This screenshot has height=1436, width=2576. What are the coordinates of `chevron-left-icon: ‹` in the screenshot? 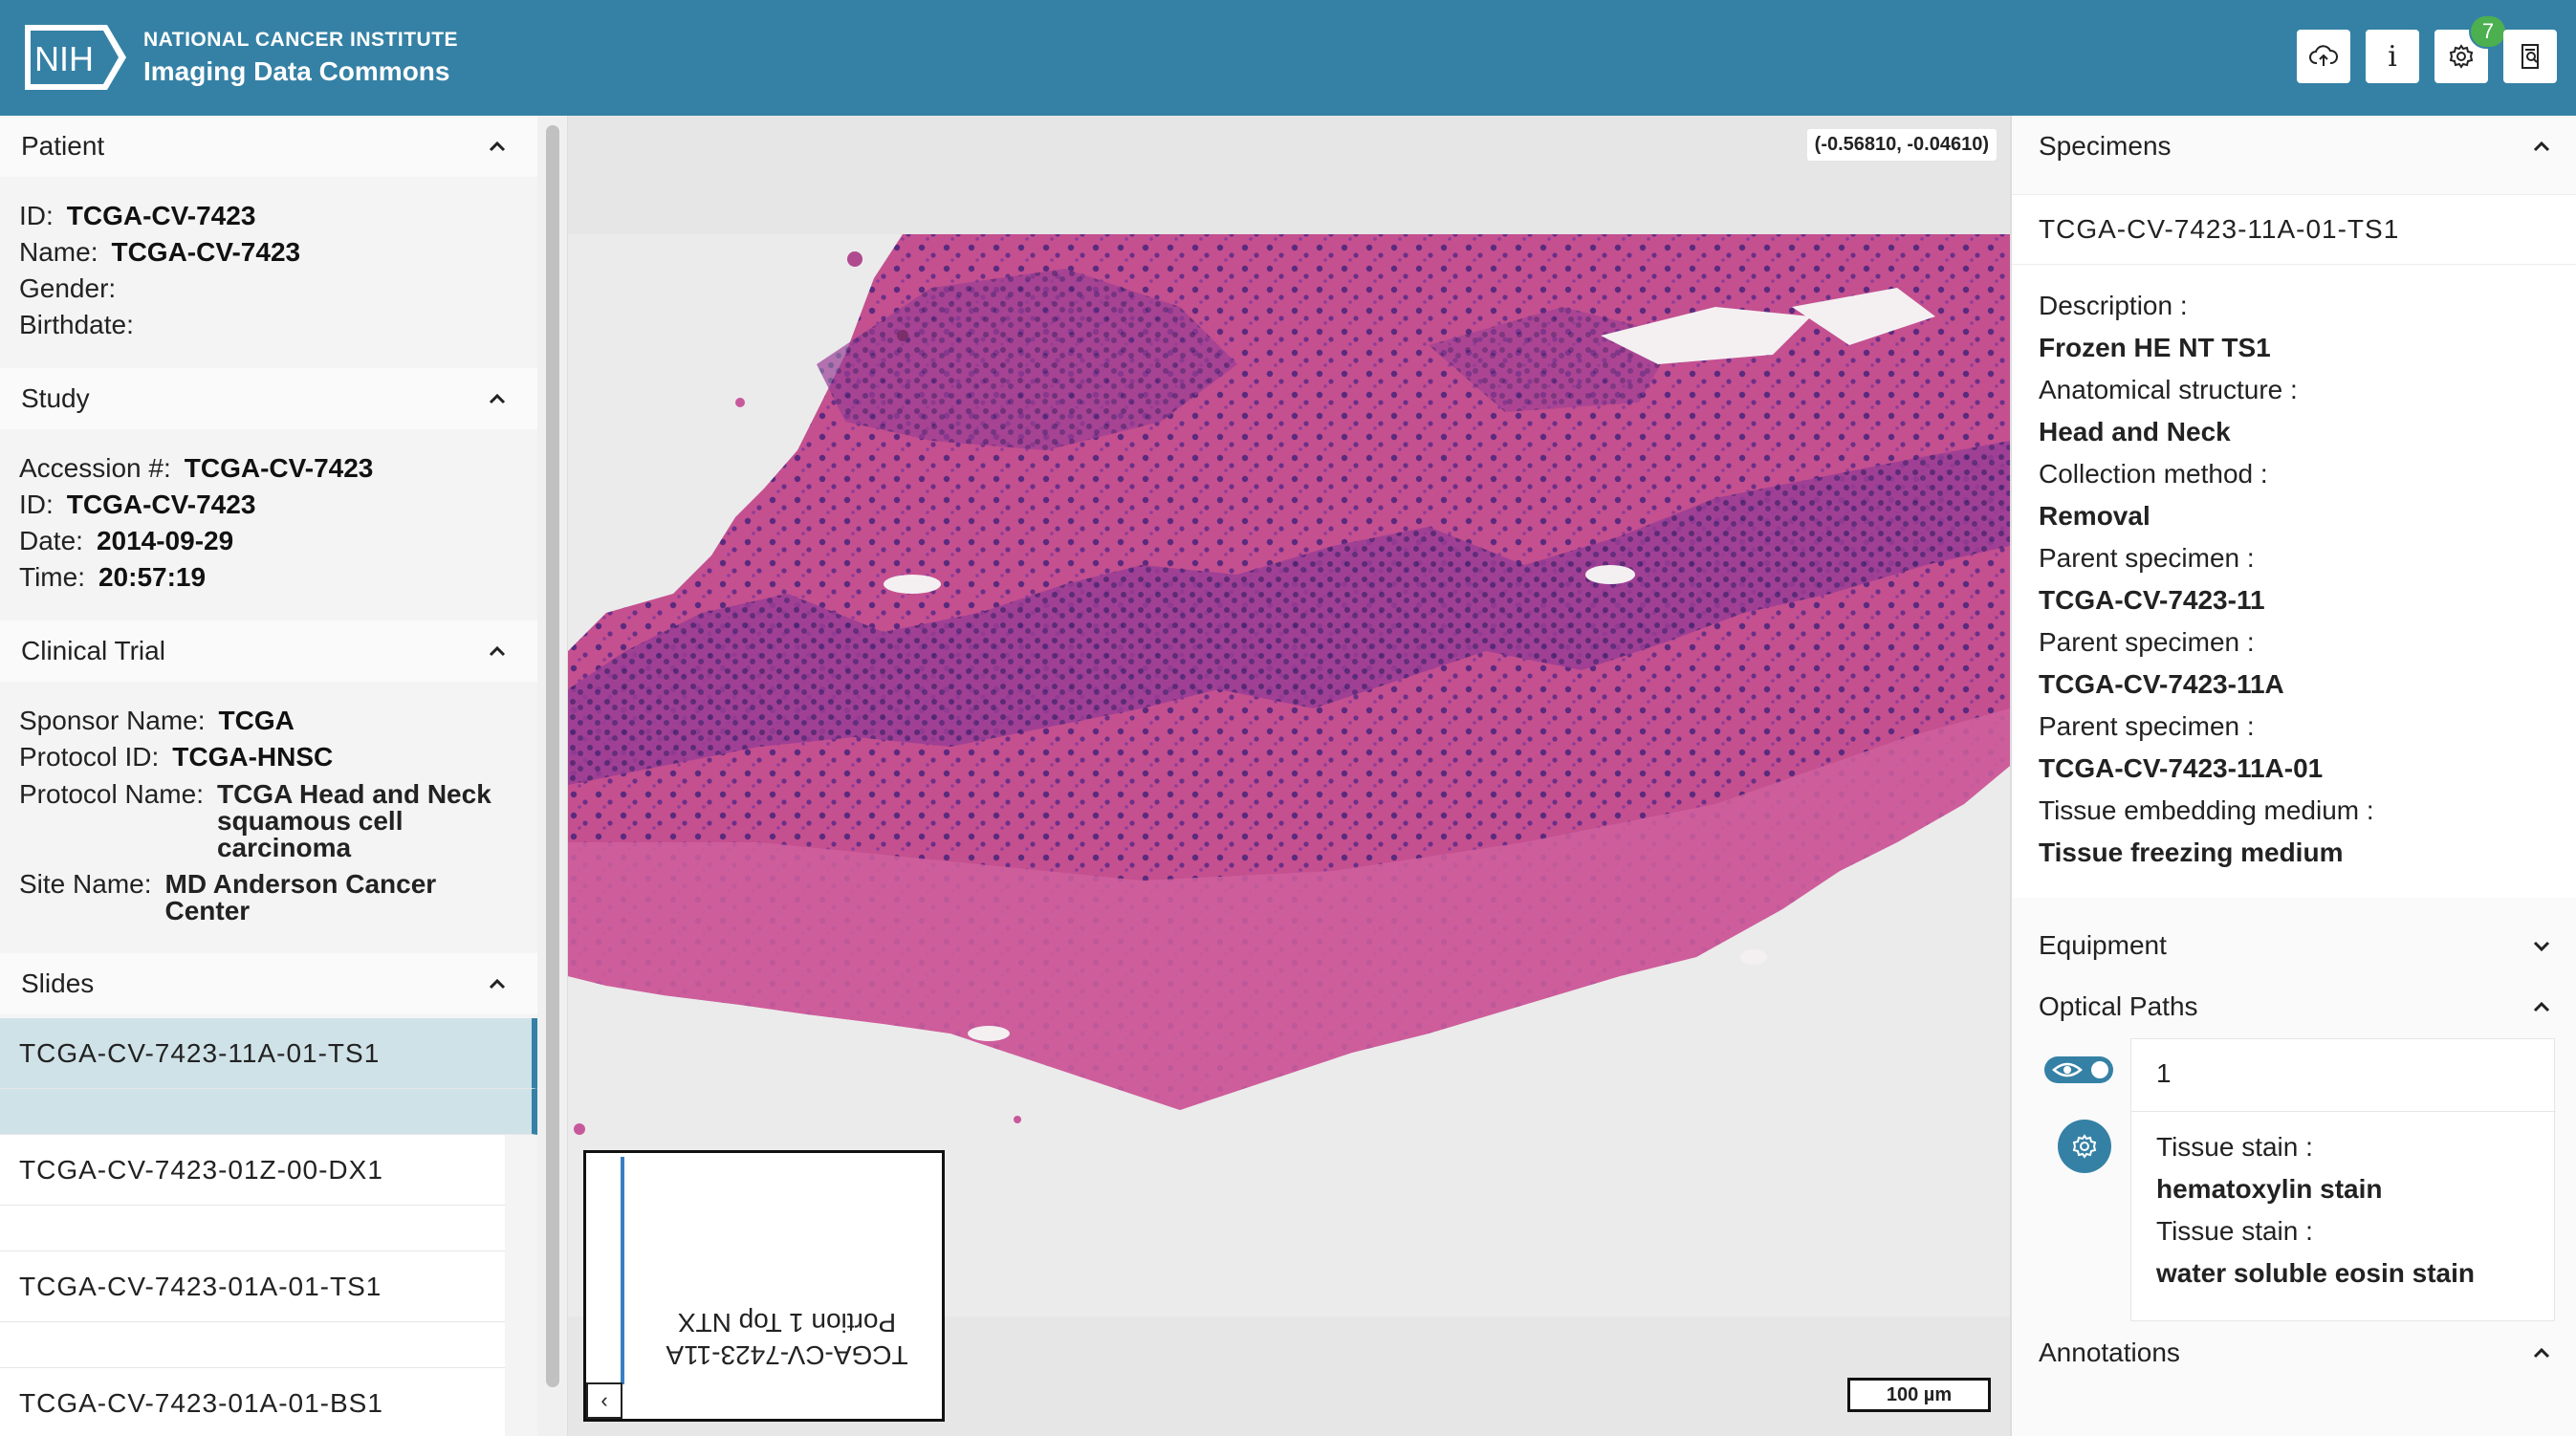 It's located at (604, 1400).